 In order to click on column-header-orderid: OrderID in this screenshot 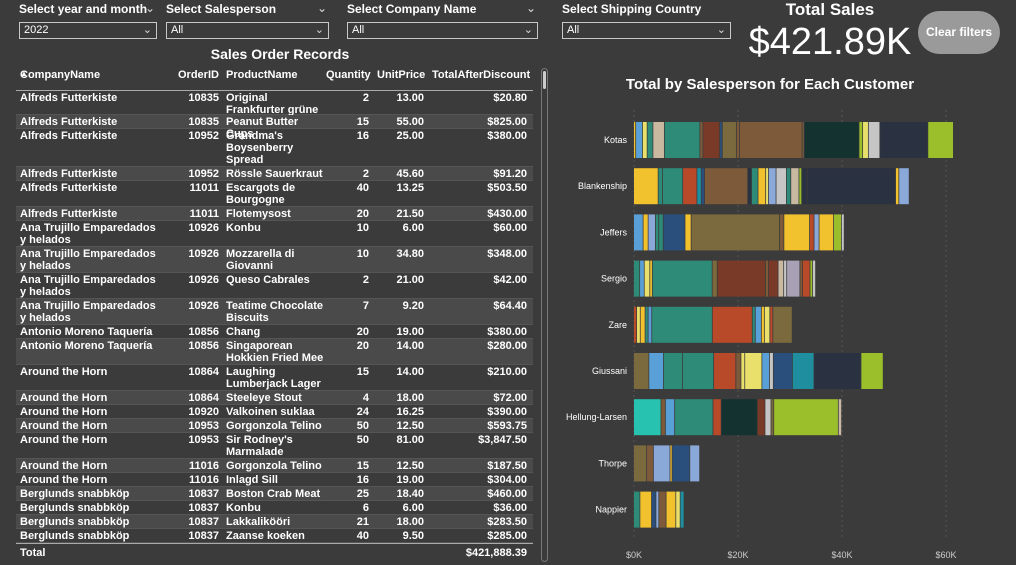, I will do `click(198, 75)`.